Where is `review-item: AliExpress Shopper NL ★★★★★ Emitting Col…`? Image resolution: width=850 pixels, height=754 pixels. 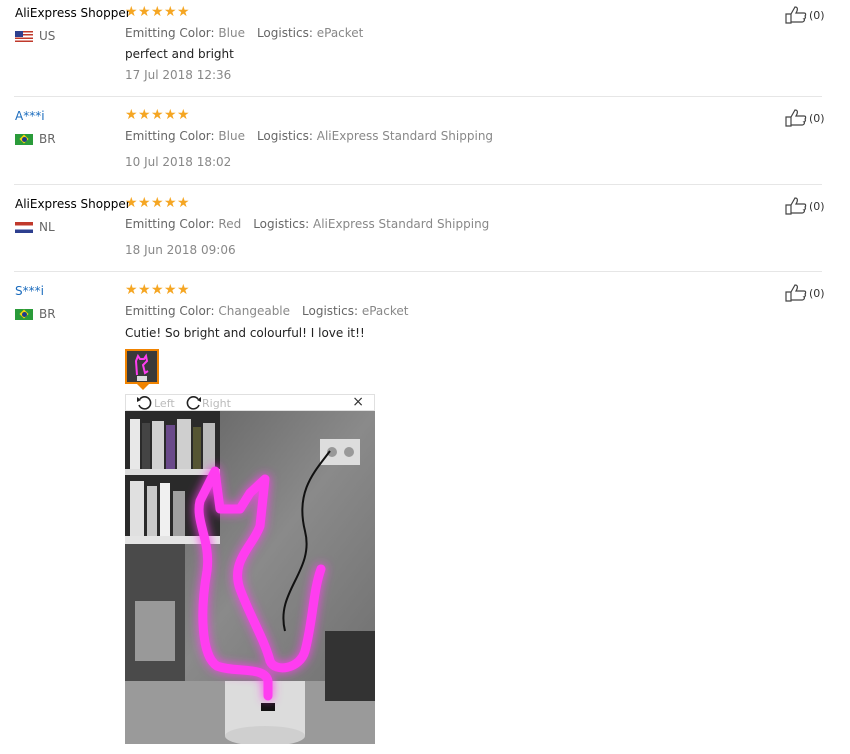 review-item: AliExpress Shopper NL ★★★★★ Emitting Col… is located at coordinates (412, 228).